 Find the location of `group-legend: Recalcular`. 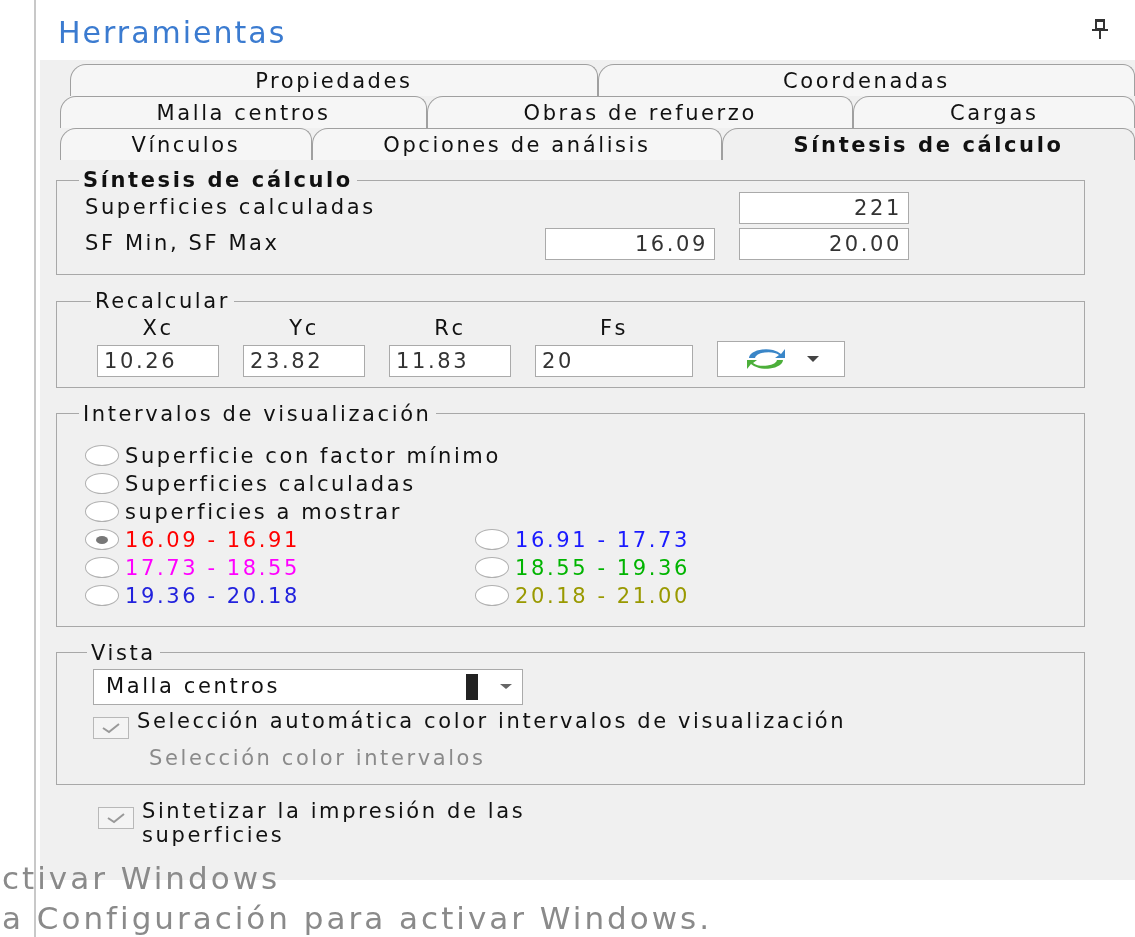

group-legend: Recalcular is located at coordinates (162, 301).